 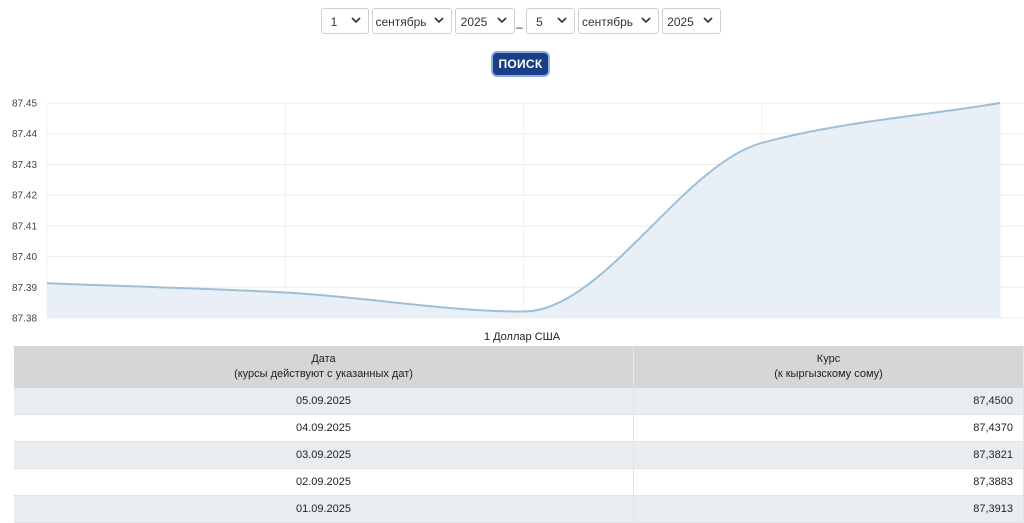 What do you see at coordinates (828, 367) in the screenshot?
I see `rate-column-header: Курс (к кыргызскому сому)` at bounding box center [828, 367].